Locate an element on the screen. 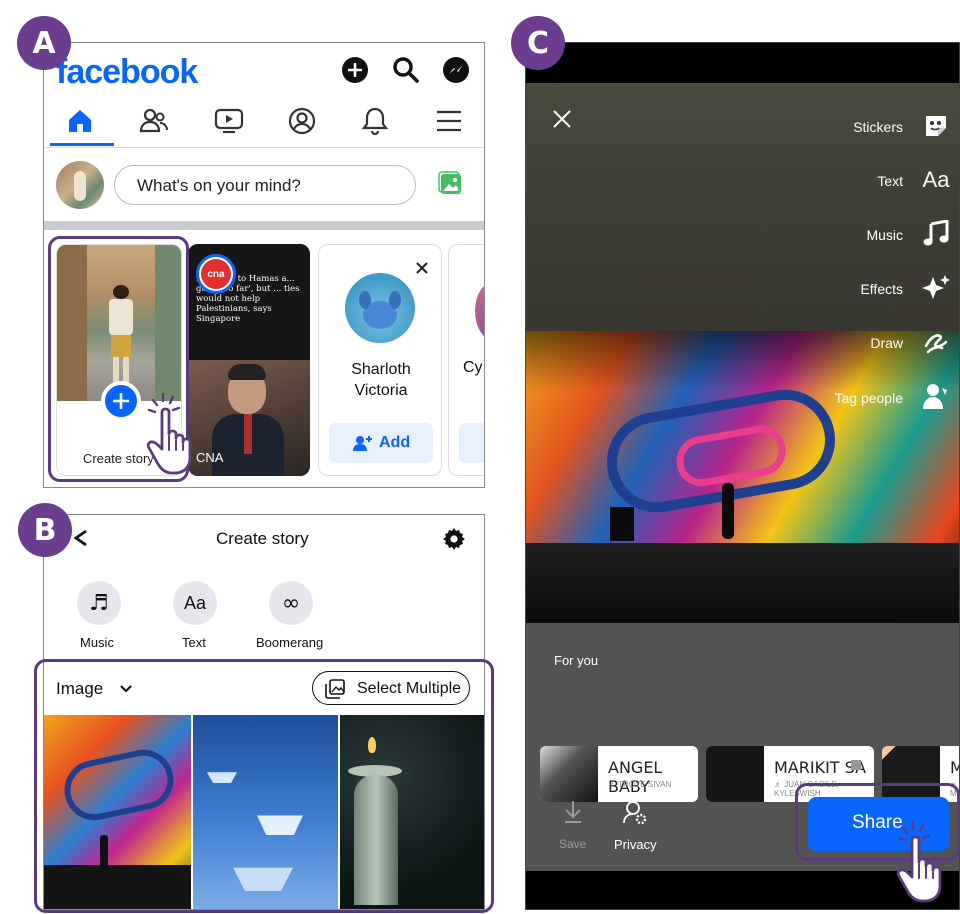 Image resolution: width=960 pixels, height=914 pixels. facebook-logo: facebook is located at coordinates (127, 72).